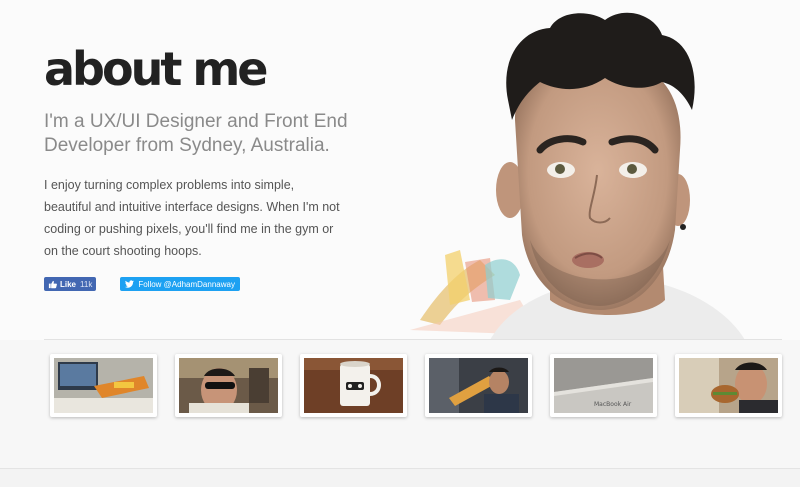 The height and width of the screenshot is (487, 800). I want to click on twitter-follow-label: Follow @AdhamDannaway, so click(186, 284).